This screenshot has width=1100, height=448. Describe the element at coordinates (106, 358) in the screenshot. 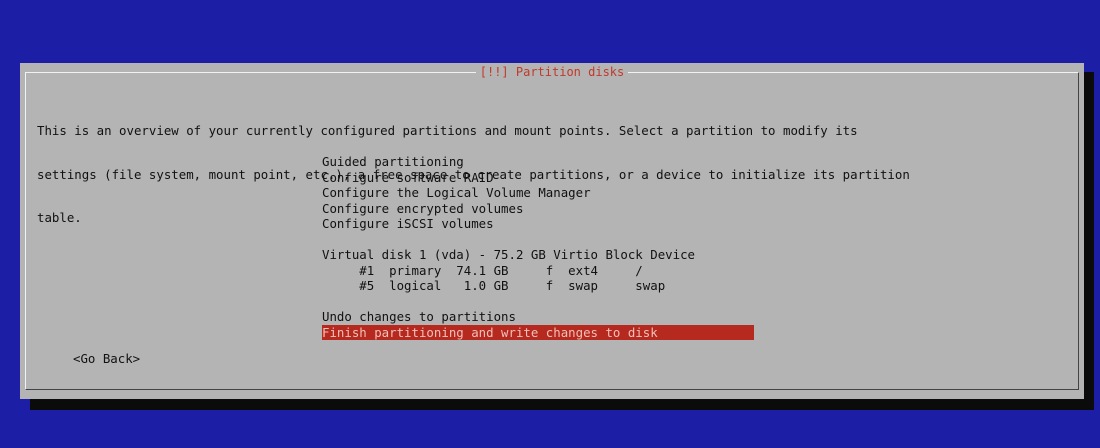

I see `go-back-button: <Go Back>` at that location.